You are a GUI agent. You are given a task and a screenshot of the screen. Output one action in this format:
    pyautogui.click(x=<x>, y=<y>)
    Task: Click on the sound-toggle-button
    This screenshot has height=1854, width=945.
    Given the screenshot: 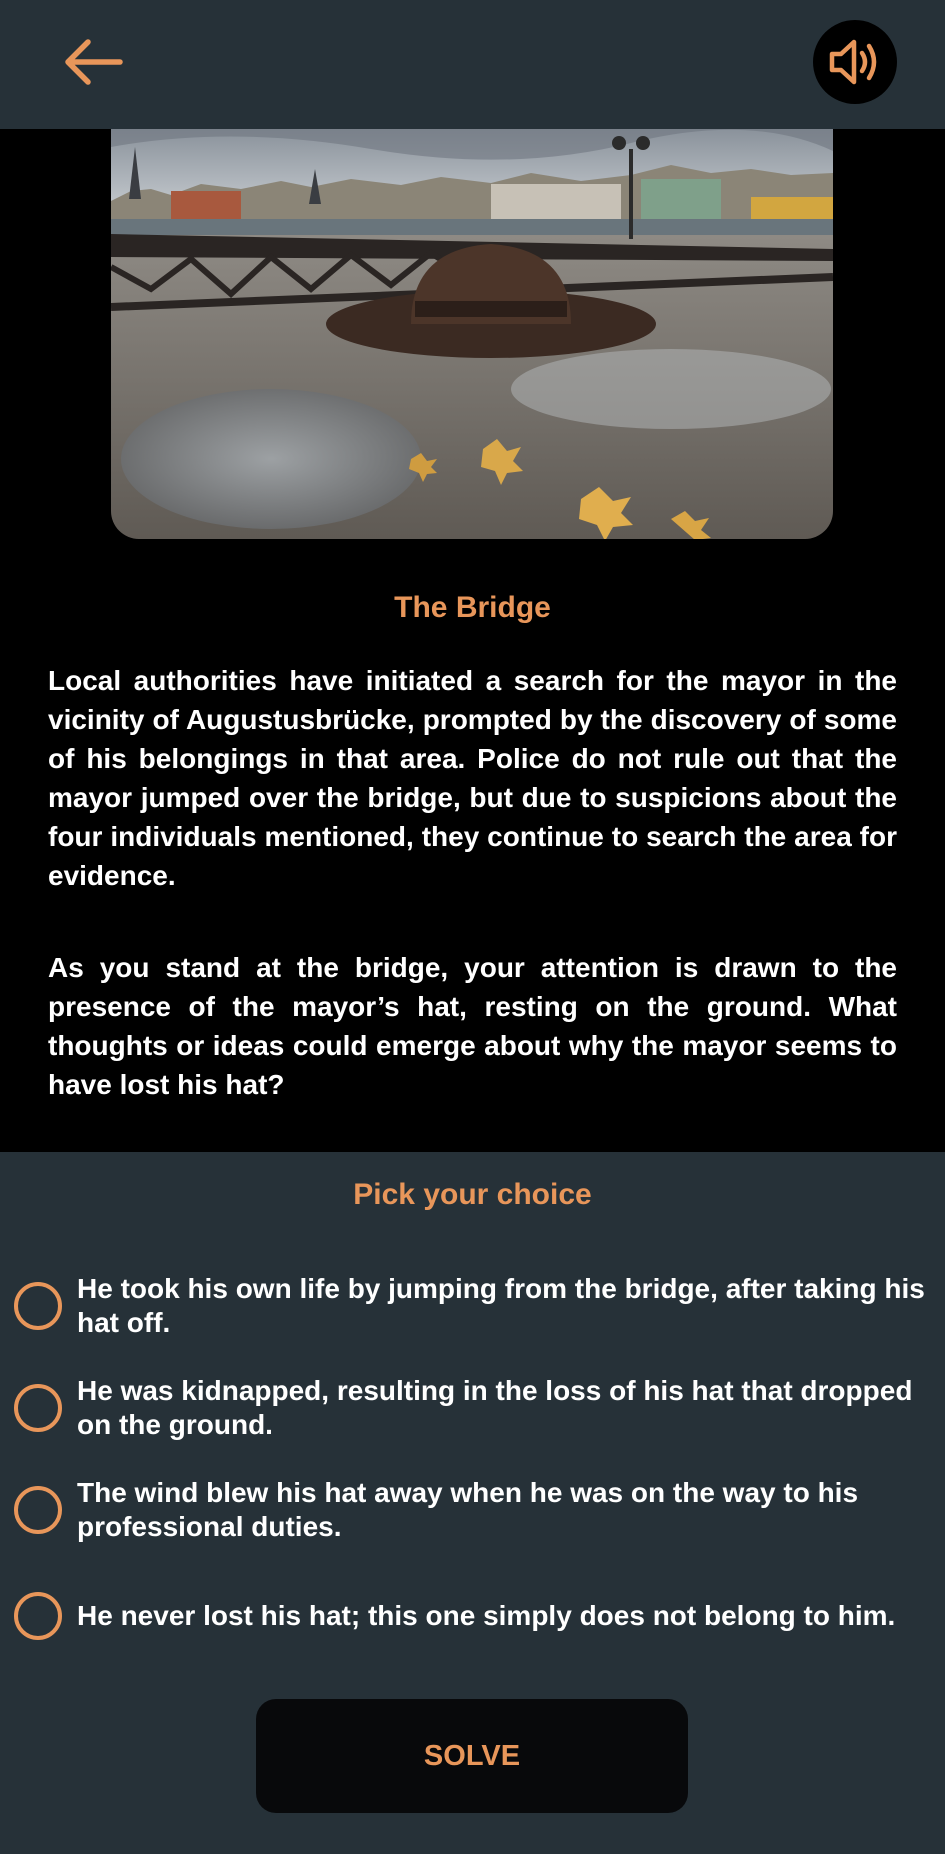 What is the action you would take?
    pyautogui.click(x=855, y=62)
    